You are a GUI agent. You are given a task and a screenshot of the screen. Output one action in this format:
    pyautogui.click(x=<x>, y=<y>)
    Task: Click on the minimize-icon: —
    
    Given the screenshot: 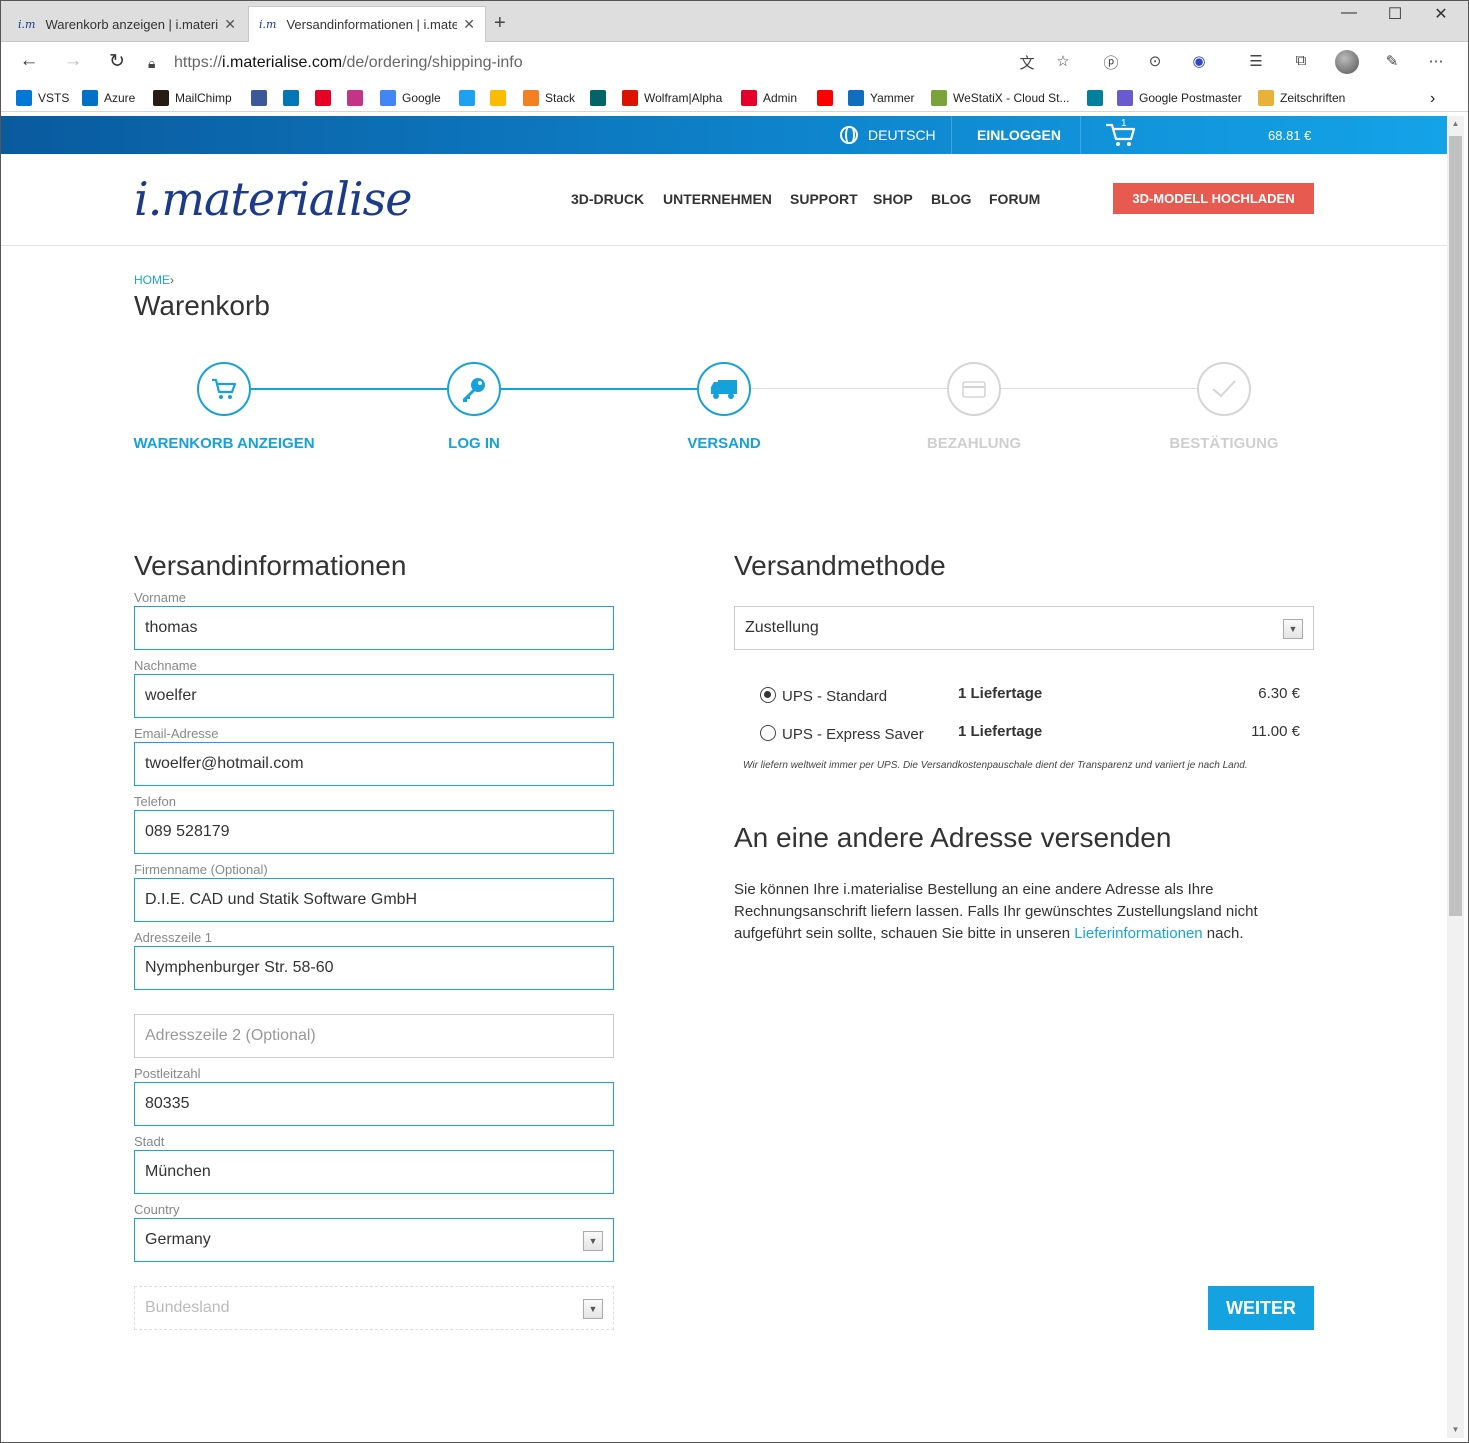 What is the action you would take?
    pyautogui.click(x=1349, y=13)
    